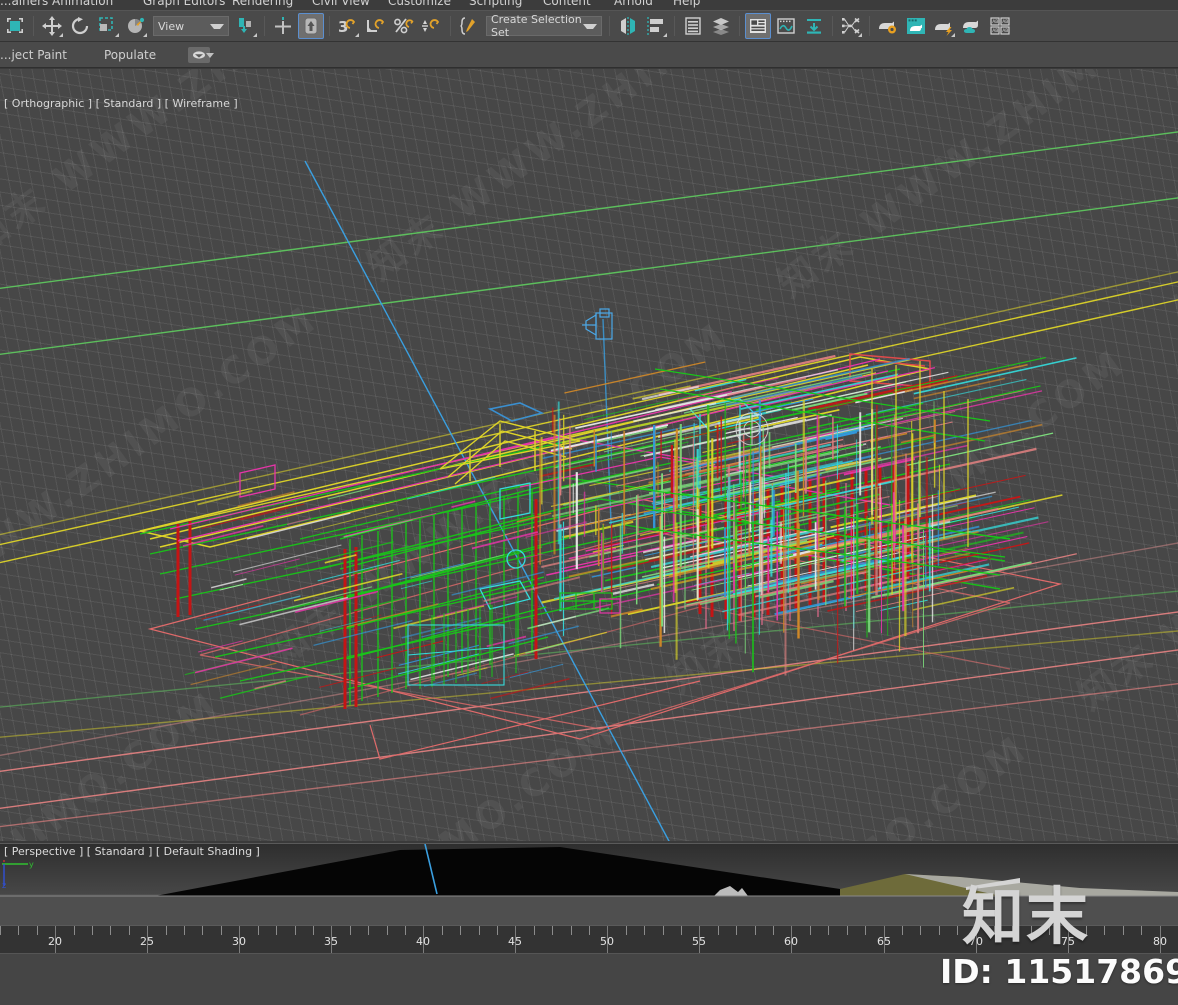  What do you see at coordinates (24, 4) in the screenshot?
I see `menu-item-ainers: ...ainers` at bounding box center [24, 4].